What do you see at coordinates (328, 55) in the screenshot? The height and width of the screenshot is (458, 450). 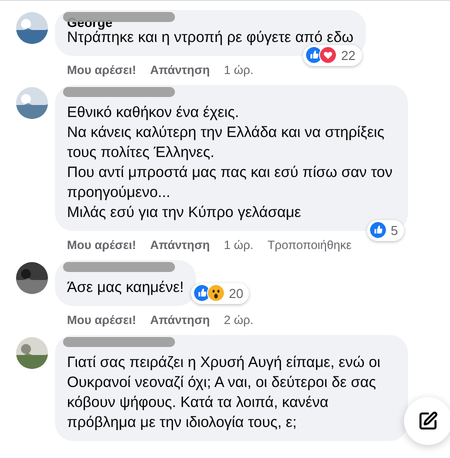 I see `heart-icon` at bounding box center [328, 55].